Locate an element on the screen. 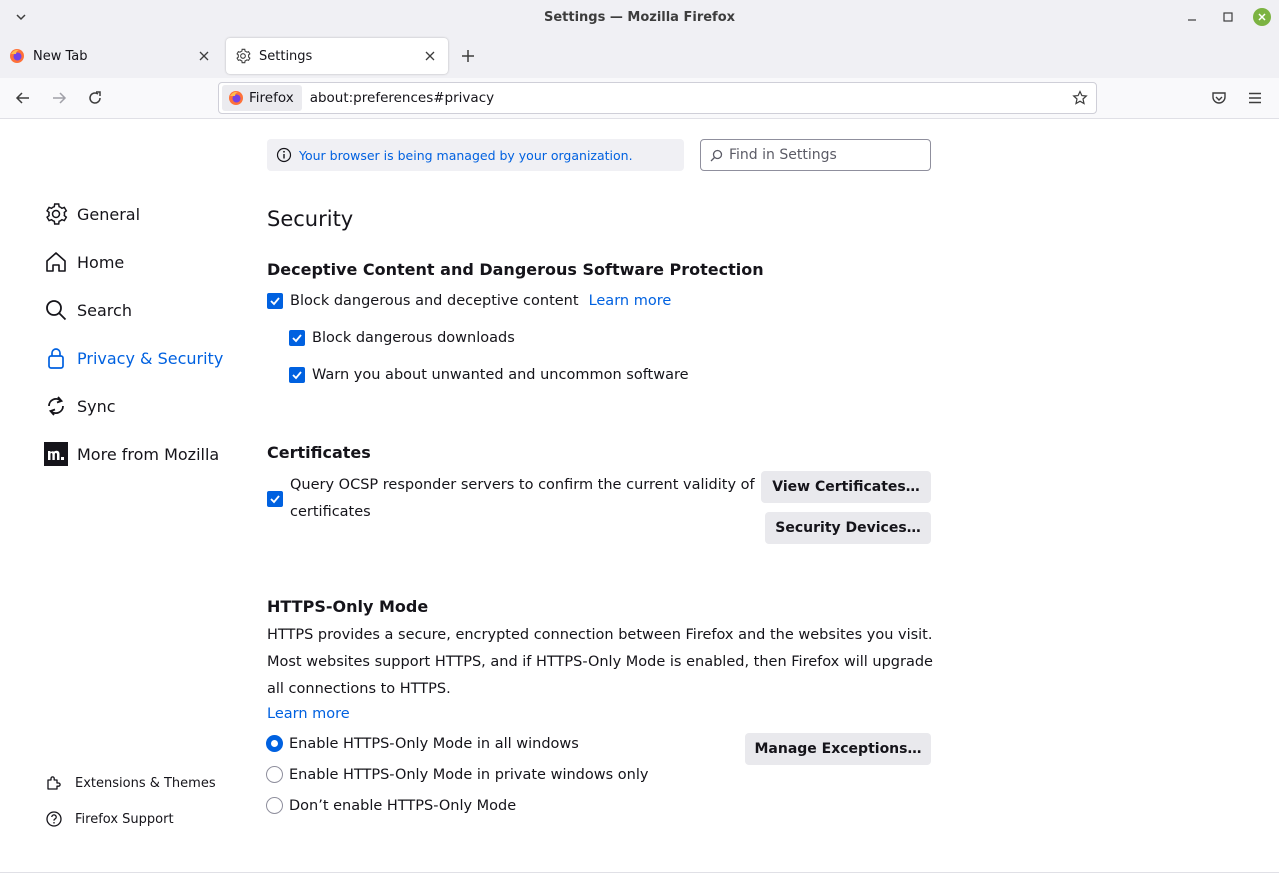 This screenshot has height=874, width=1279. url-bar: Firefox about:preferences#privacy is located at coordinates (657, 98).